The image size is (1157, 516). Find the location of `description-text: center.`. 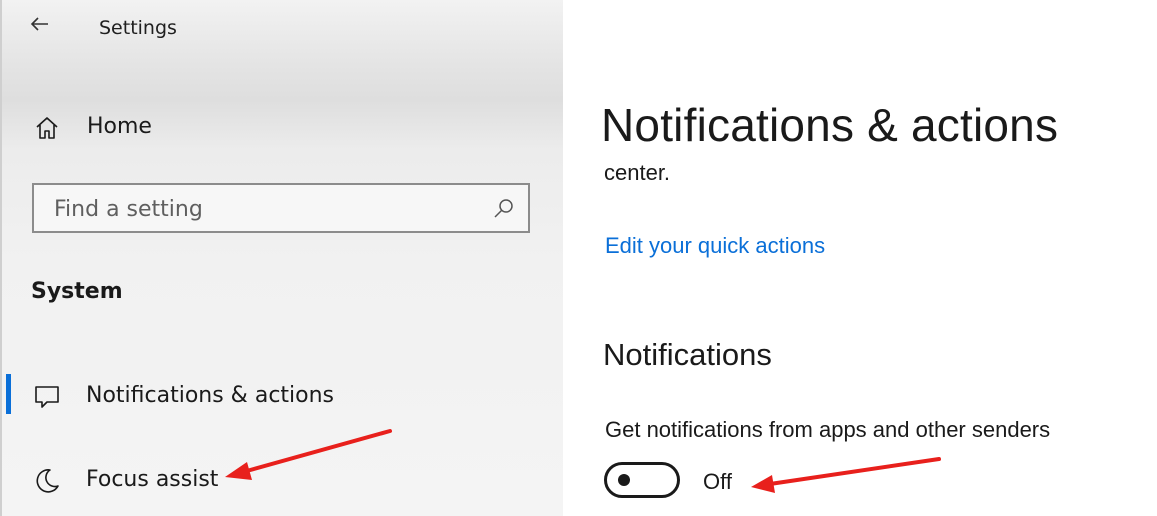

description-text: center. is located at coordinates (637, 172).